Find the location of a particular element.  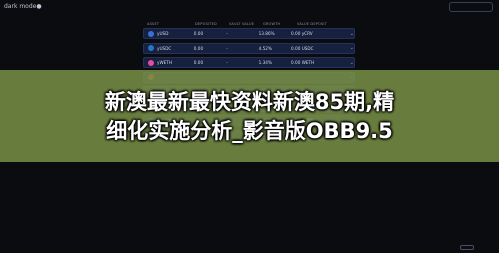

connect-wallet-button is located at coordinates (471, 7).